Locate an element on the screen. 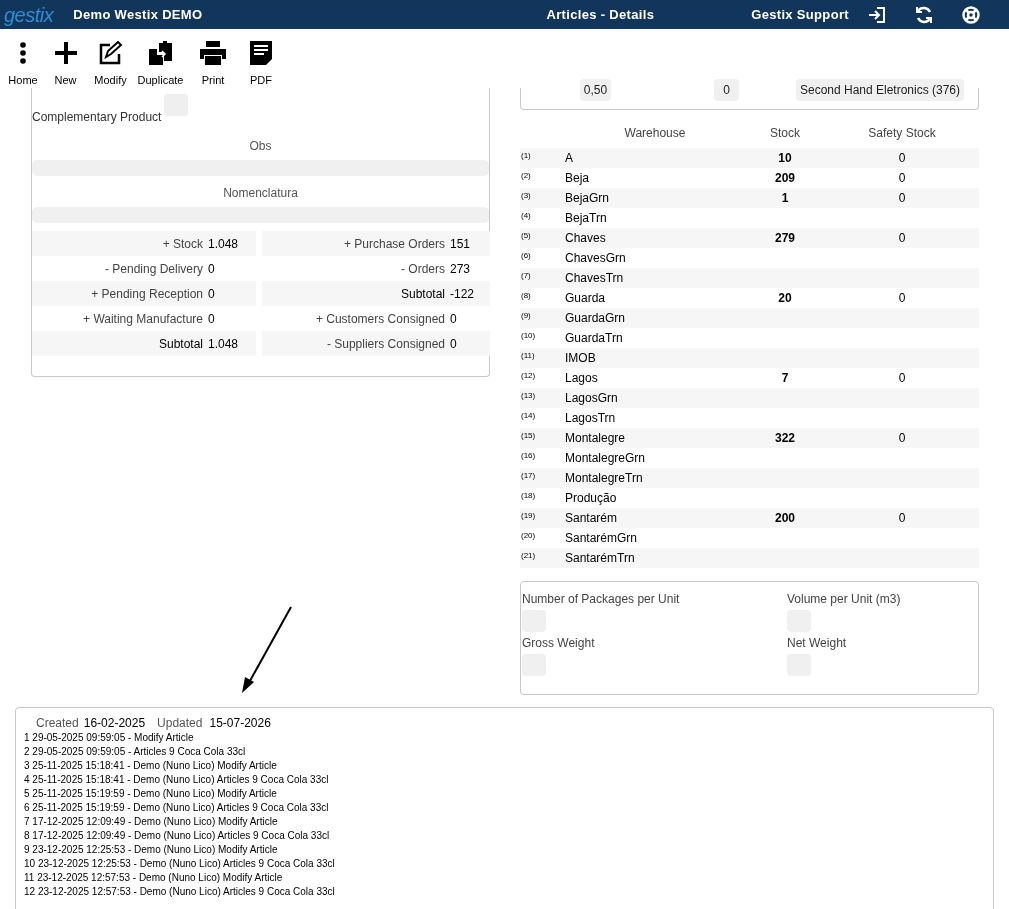 The height and width of the screenshot is (909, 1009). row-number: (16) is located at coordinates (528, 456).